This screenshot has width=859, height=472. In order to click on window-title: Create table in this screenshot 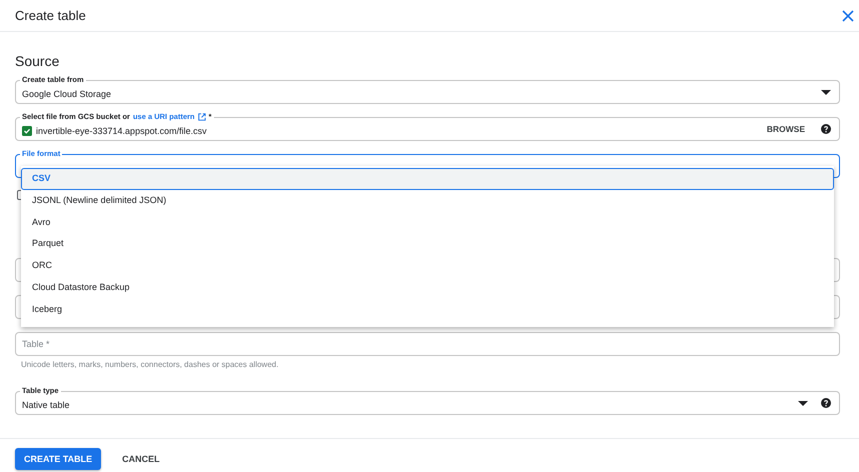, I will do `click(50, 15)`.